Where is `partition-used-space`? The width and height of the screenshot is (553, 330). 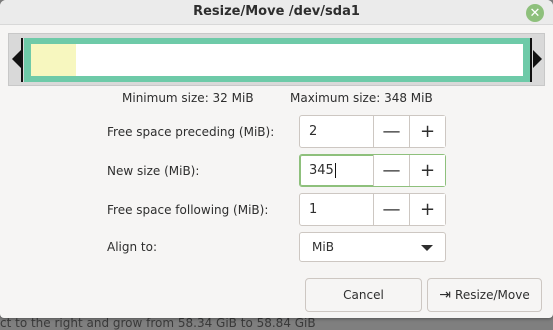
partition-used-space is located at coordinates (53, 60).